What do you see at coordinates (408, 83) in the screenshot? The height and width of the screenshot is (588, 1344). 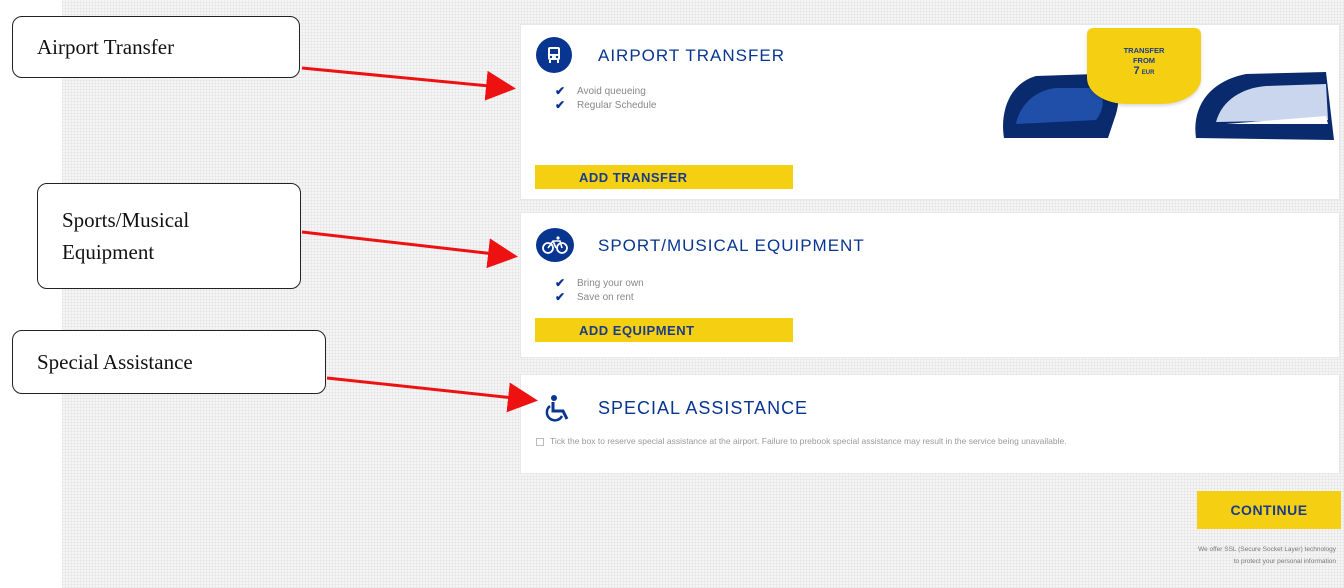 I see `transfer-arrow` at bounding box center [408, 83].